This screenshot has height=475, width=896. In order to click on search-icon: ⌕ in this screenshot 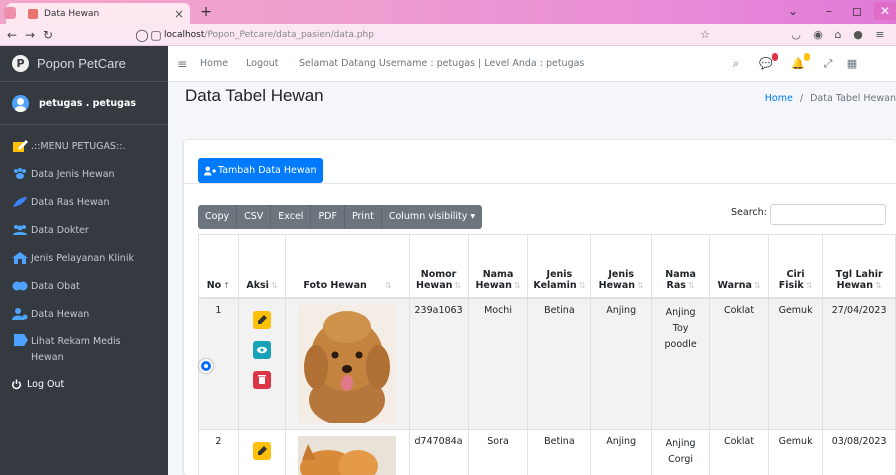, I will do `click(736, 64)`.